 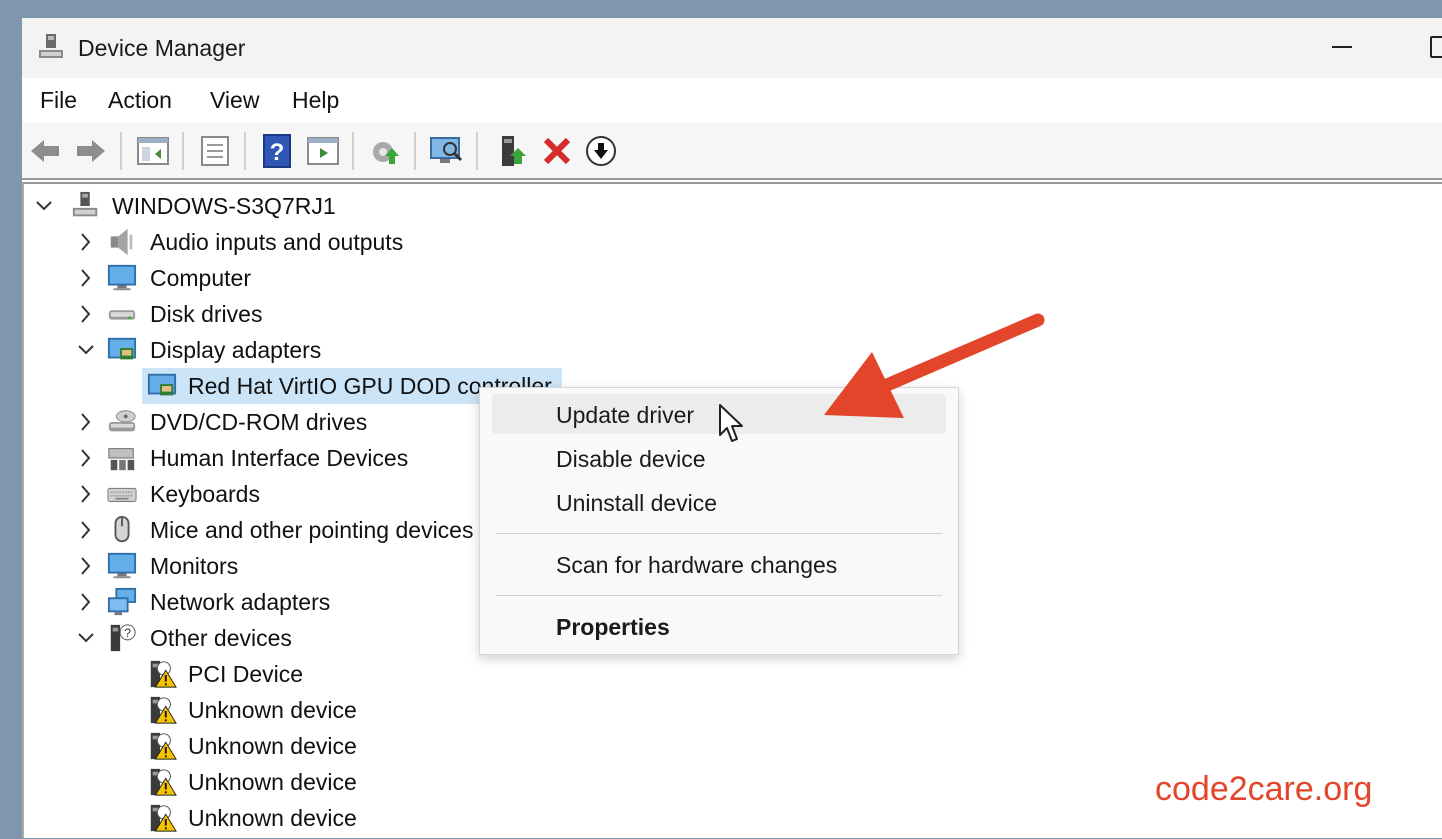 What do you see at coordinates (234, 100) in the screenshot?
I see `menu-view: View` at bounding box center [234, 100].